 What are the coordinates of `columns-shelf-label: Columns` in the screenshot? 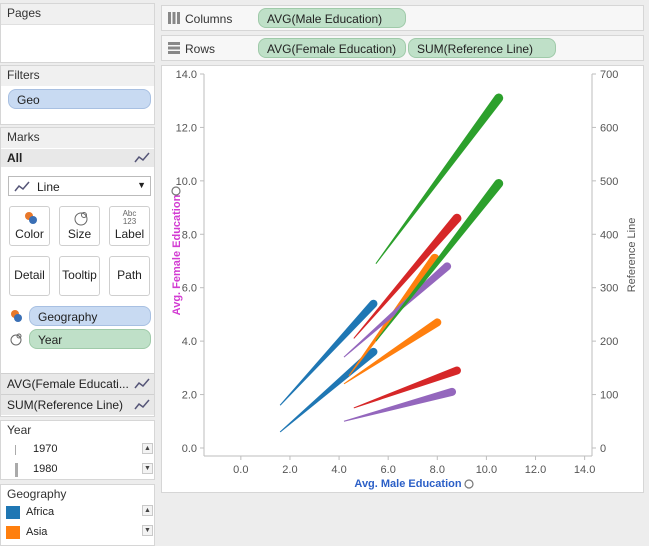 It's located at (209, 19).